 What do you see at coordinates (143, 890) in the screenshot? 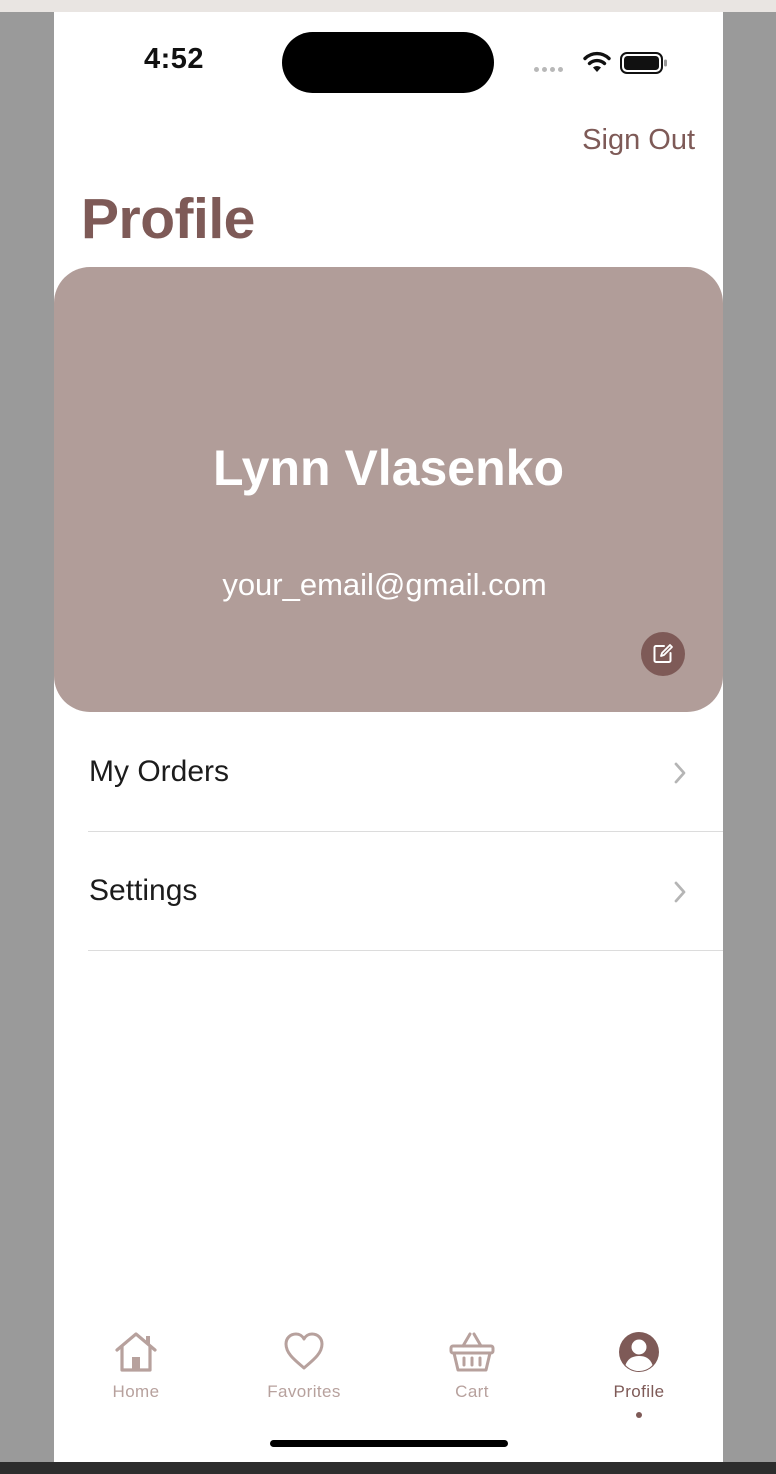
I see `menu-item-label: Settings` at bounding box center [143, 890].